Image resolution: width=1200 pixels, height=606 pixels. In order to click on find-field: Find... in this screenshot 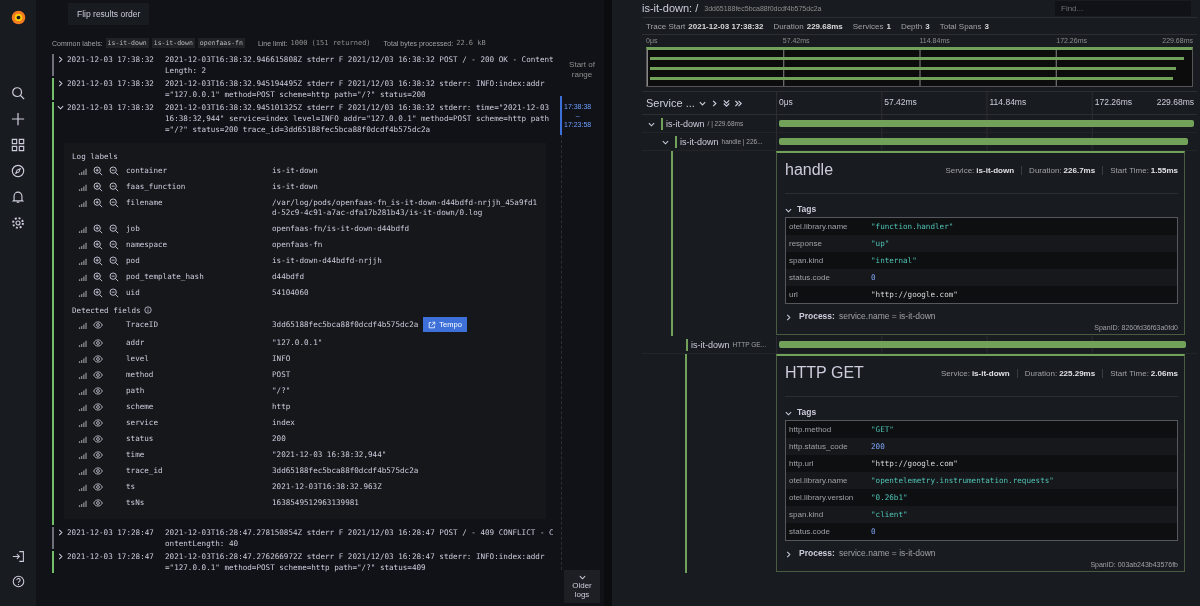, I will do `click(1123, 8)`.